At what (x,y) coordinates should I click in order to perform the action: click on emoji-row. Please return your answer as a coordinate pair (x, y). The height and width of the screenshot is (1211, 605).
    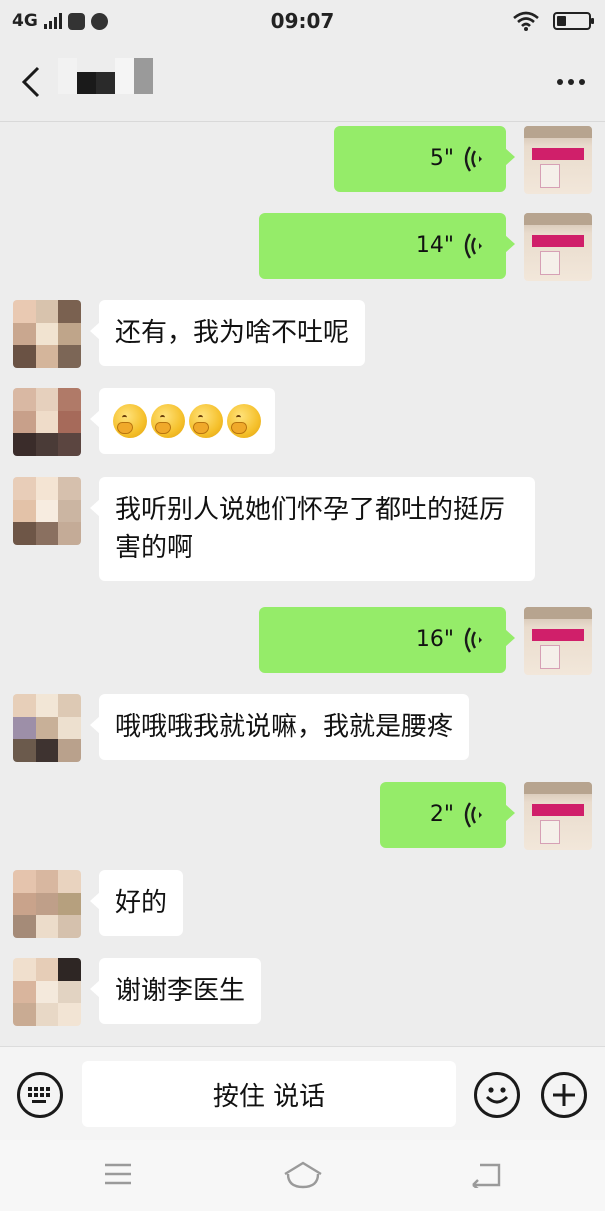
    Looking at the image, I should click on (187, 421).